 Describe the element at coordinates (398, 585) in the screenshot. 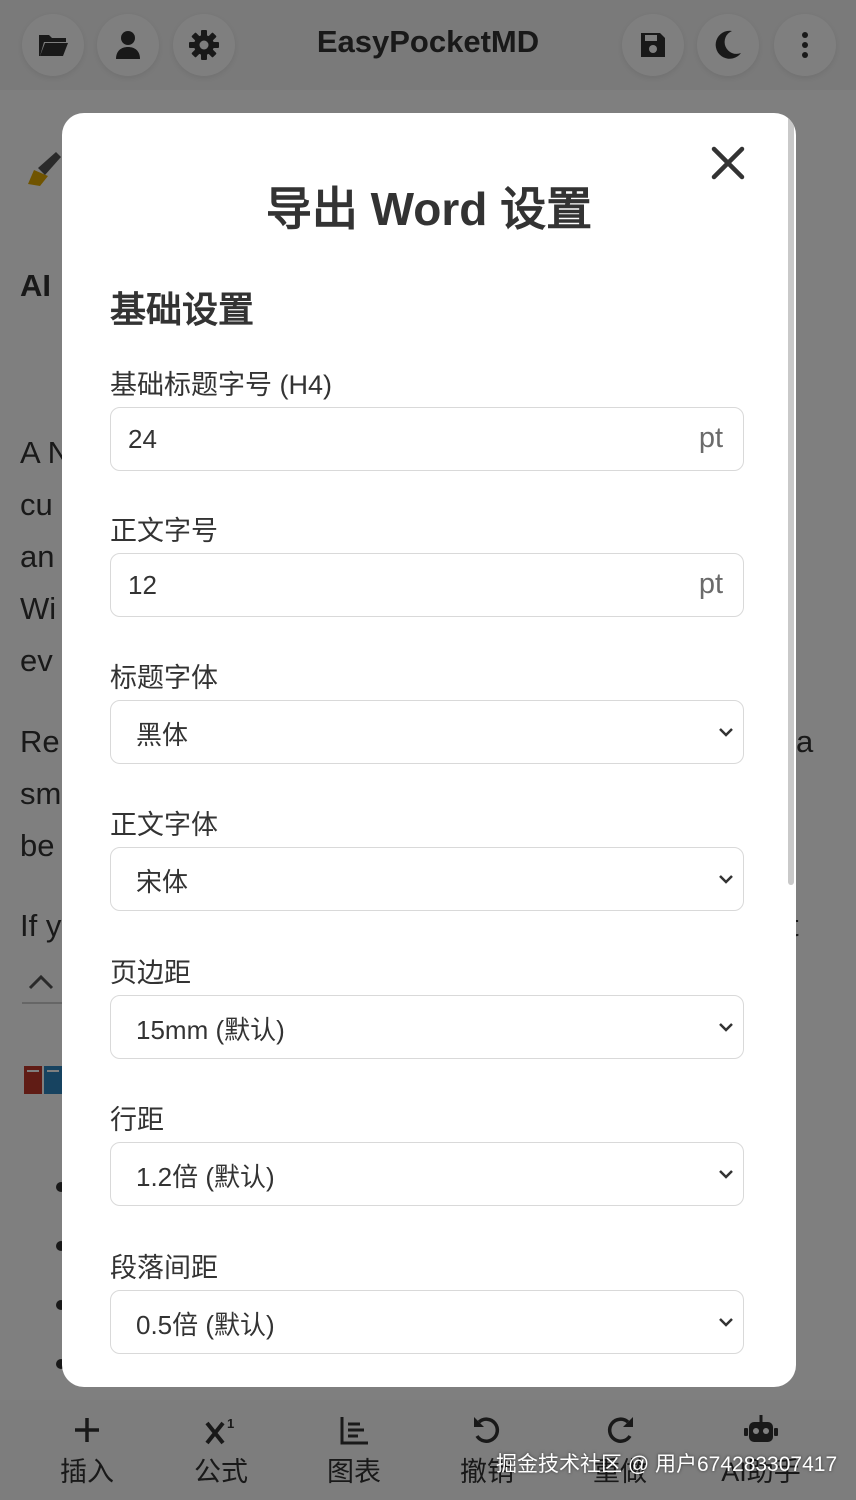

I see `body-size-input` at that location.